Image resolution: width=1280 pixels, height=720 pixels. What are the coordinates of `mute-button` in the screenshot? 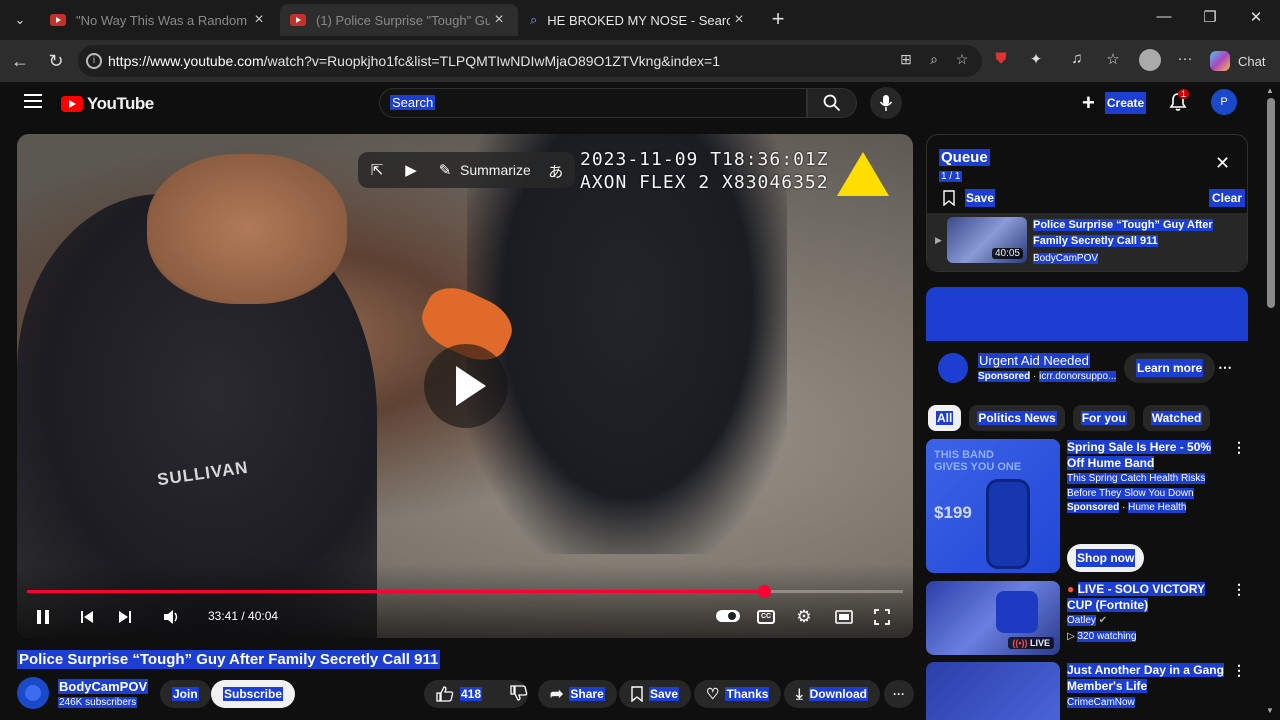 It's located at (172, 617).